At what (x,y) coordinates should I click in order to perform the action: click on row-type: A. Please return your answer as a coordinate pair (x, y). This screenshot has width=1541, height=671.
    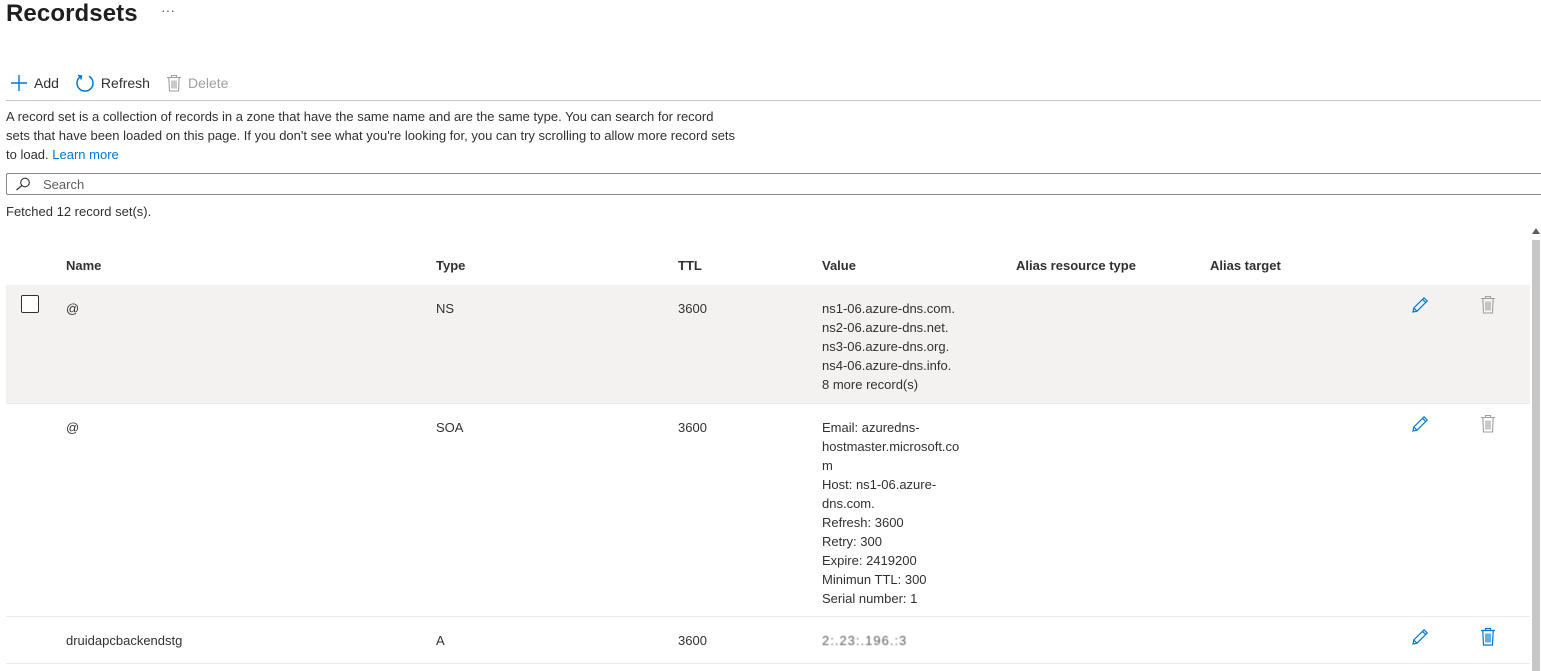
    Looking at the image, I should click on (440, 640).